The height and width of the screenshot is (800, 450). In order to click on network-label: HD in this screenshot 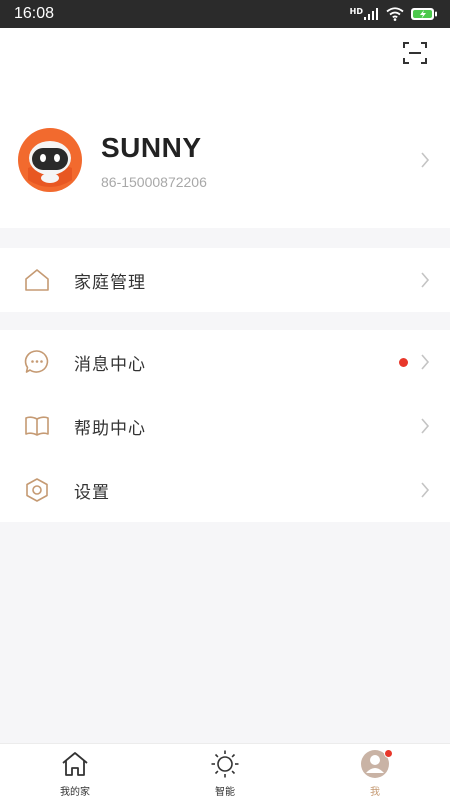, I will do `click(356, 11)`.